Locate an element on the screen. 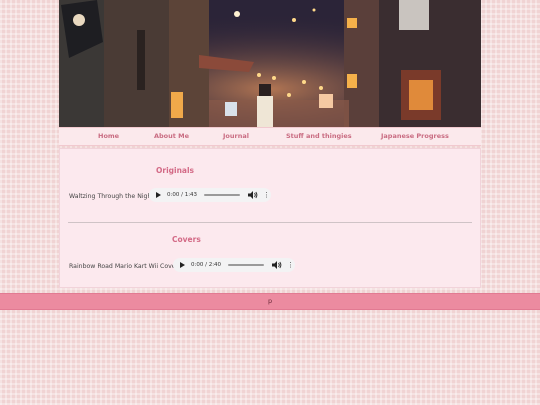  section-divider is located at coordinates (270, 222).